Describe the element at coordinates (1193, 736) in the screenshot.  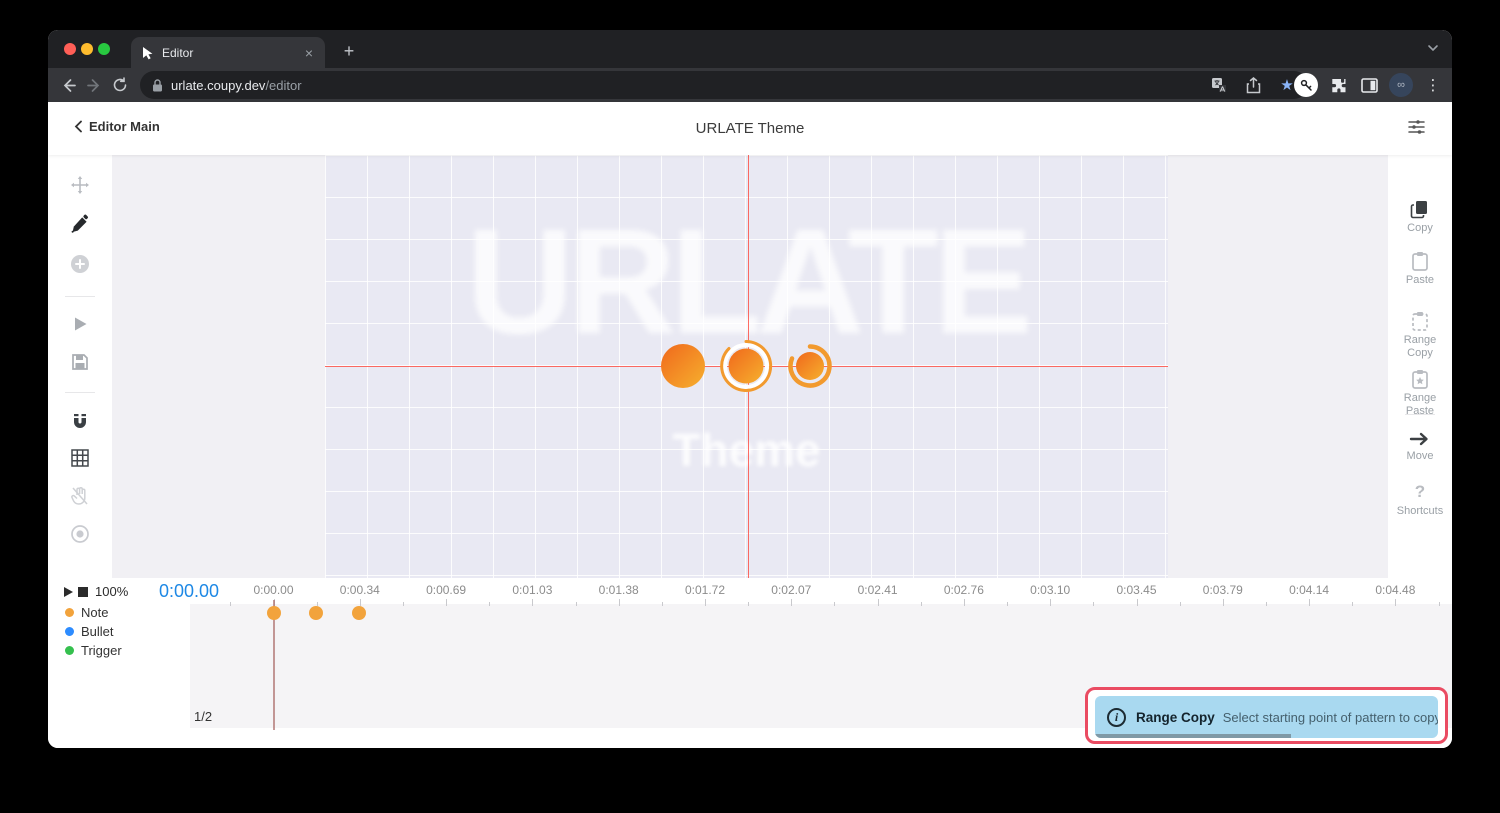
I see `toast-progress-bar` at that location.